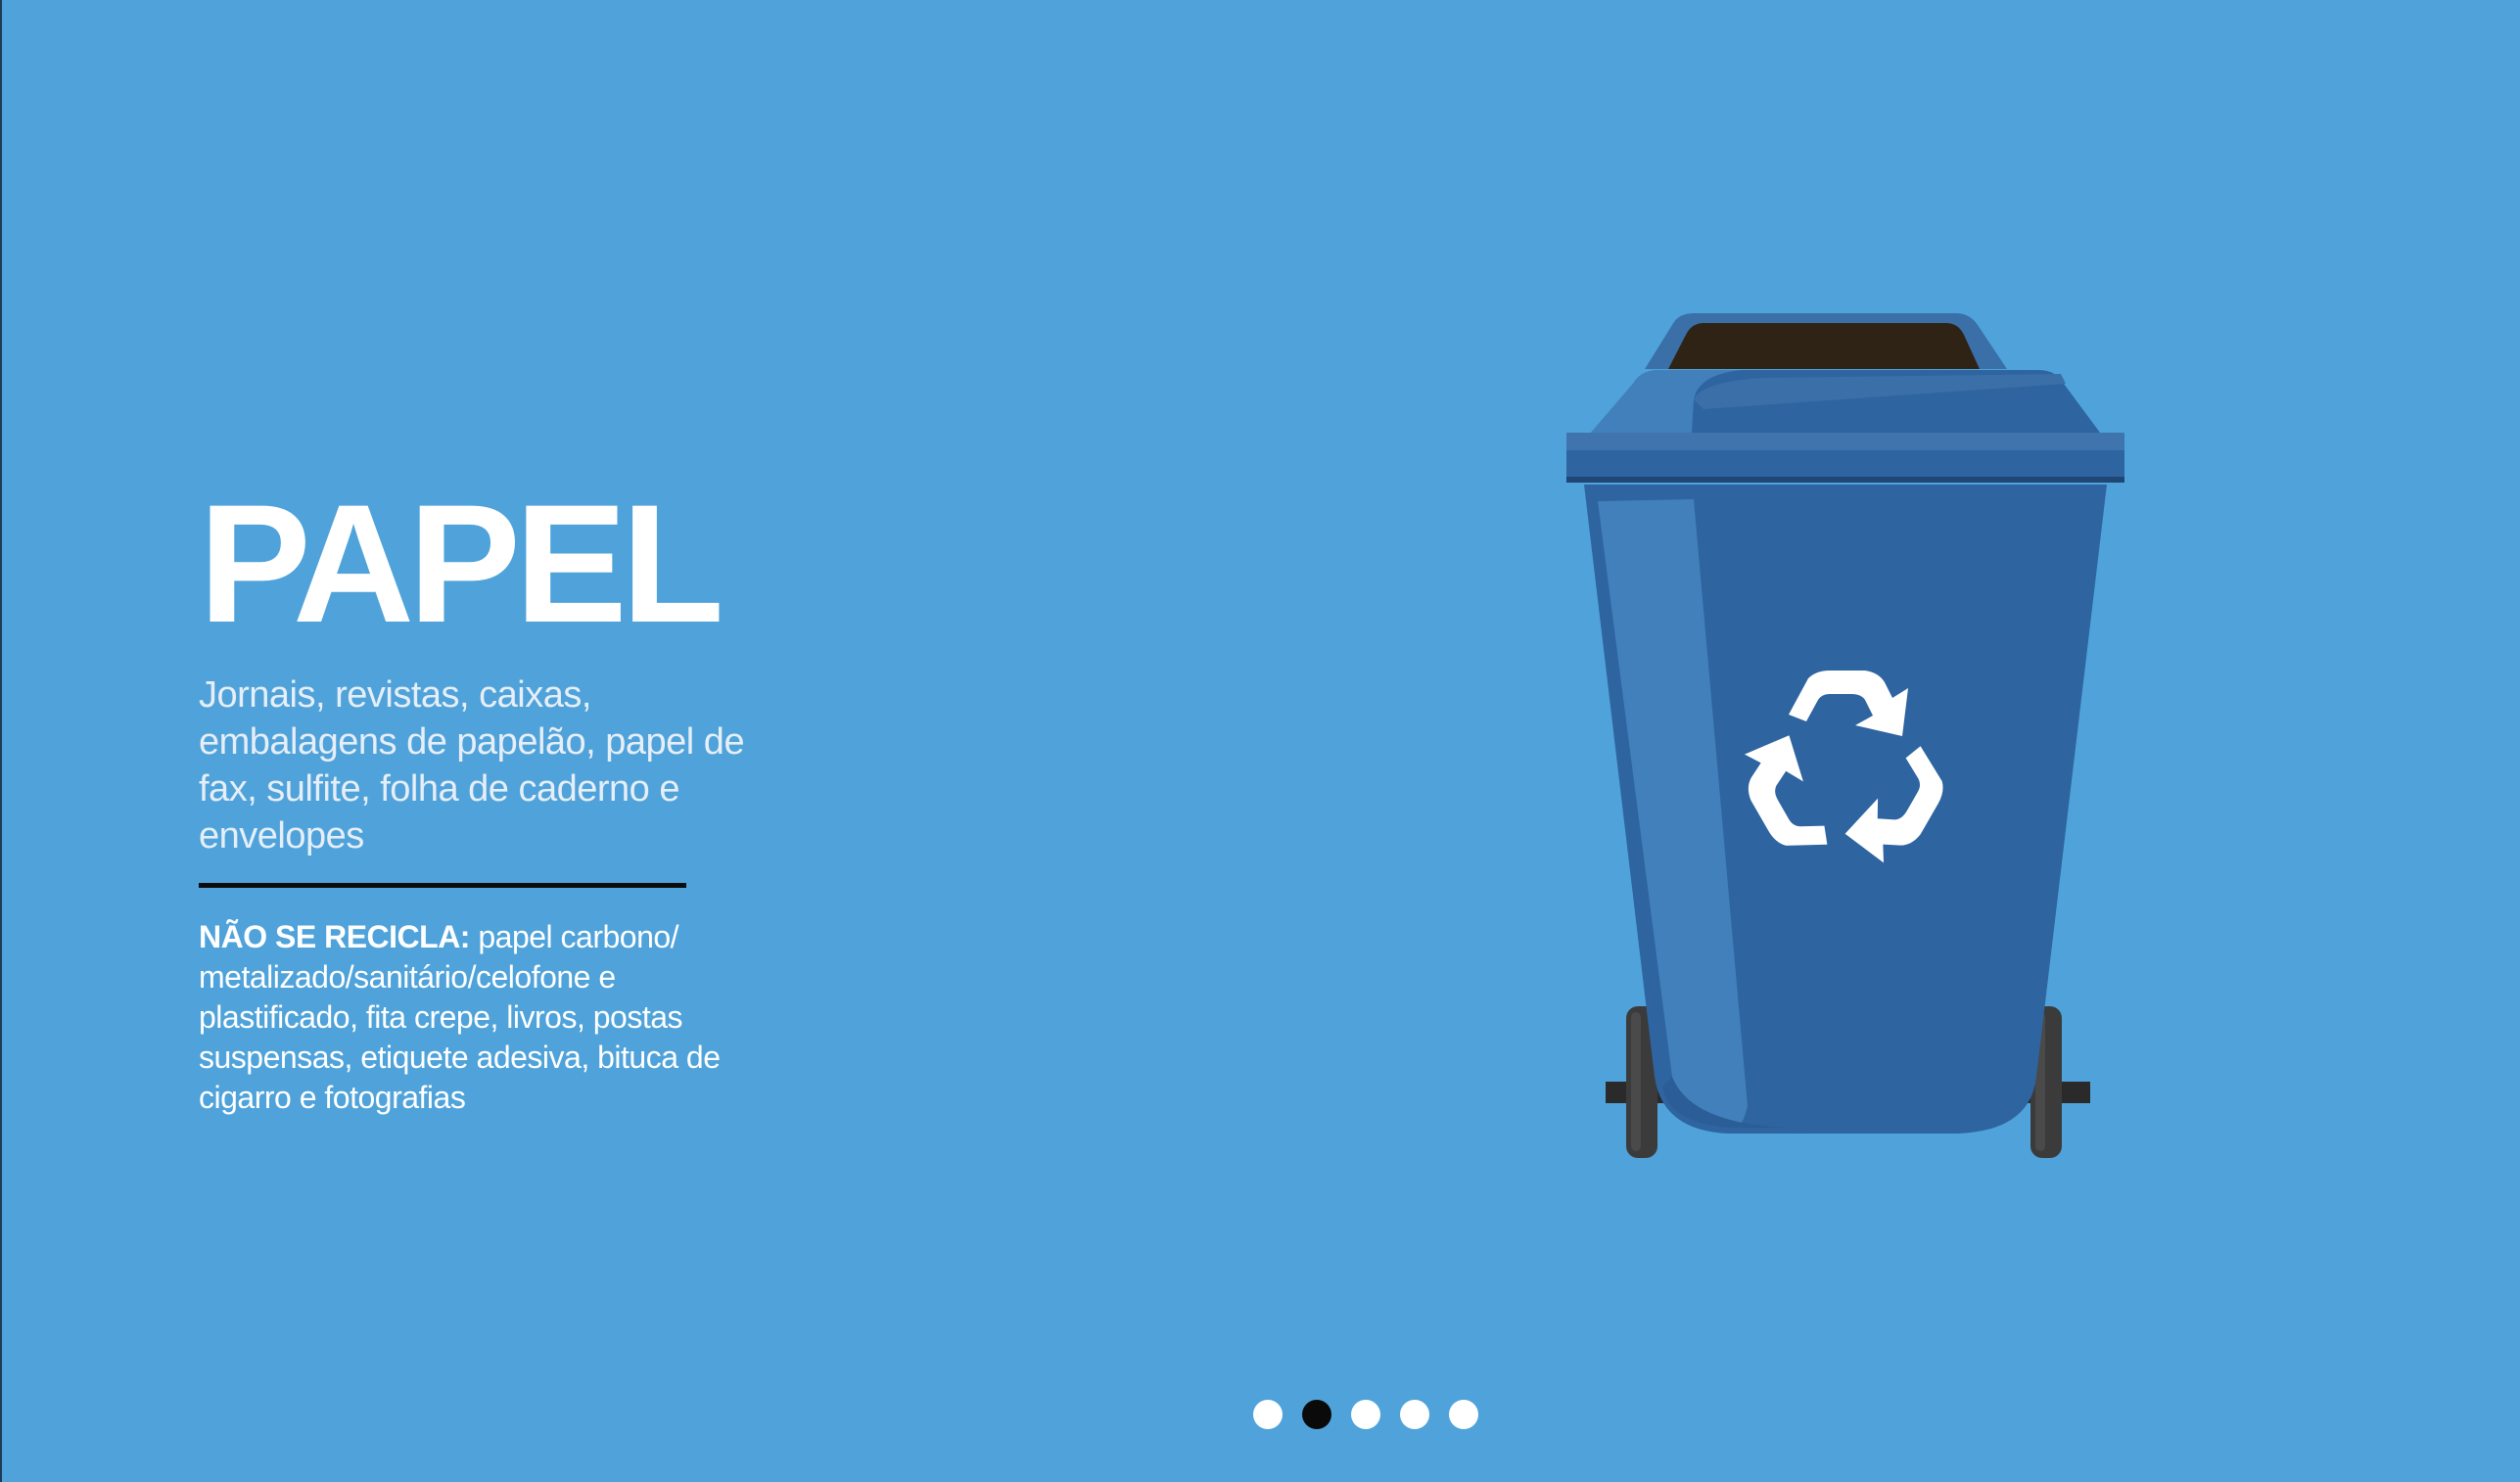  I want to click on page-title: PAPEL, so click(461, 564).